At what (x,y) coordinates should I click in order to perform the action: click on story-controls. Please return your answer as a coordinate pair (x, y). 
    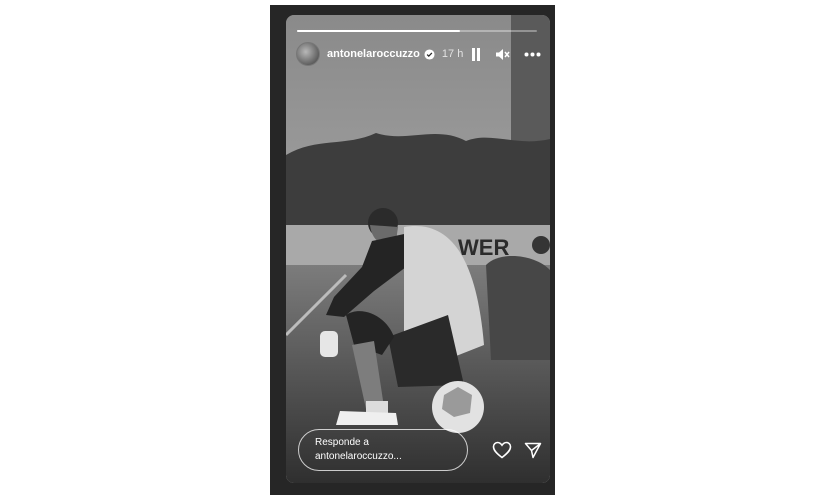
    Looking at the image, I should click on (506, 54).